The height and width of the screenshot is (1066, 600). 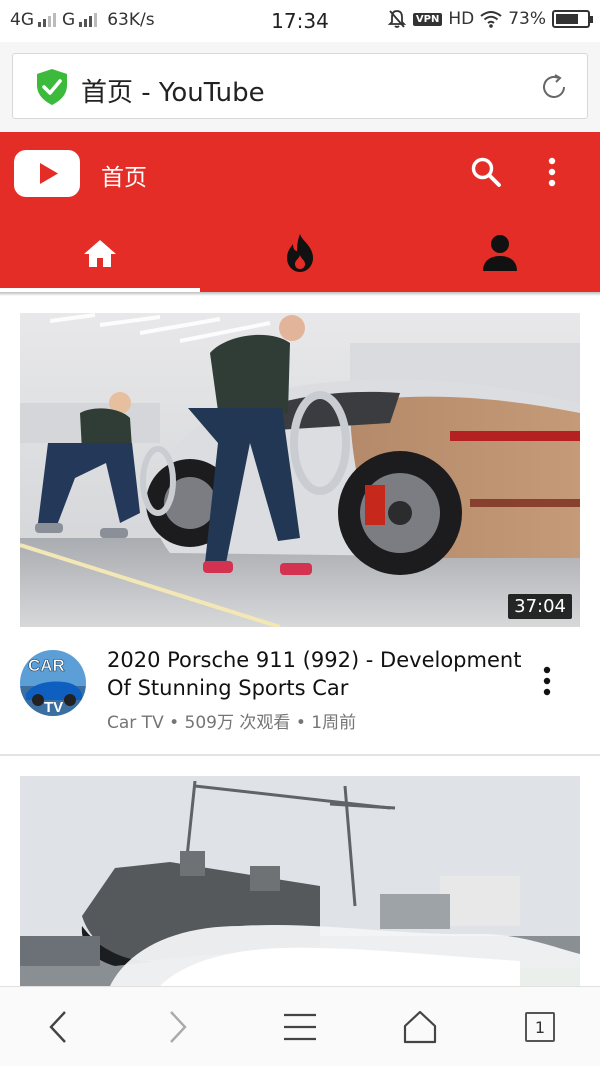 I want to click on tab-account, so click(x=500, y=253).